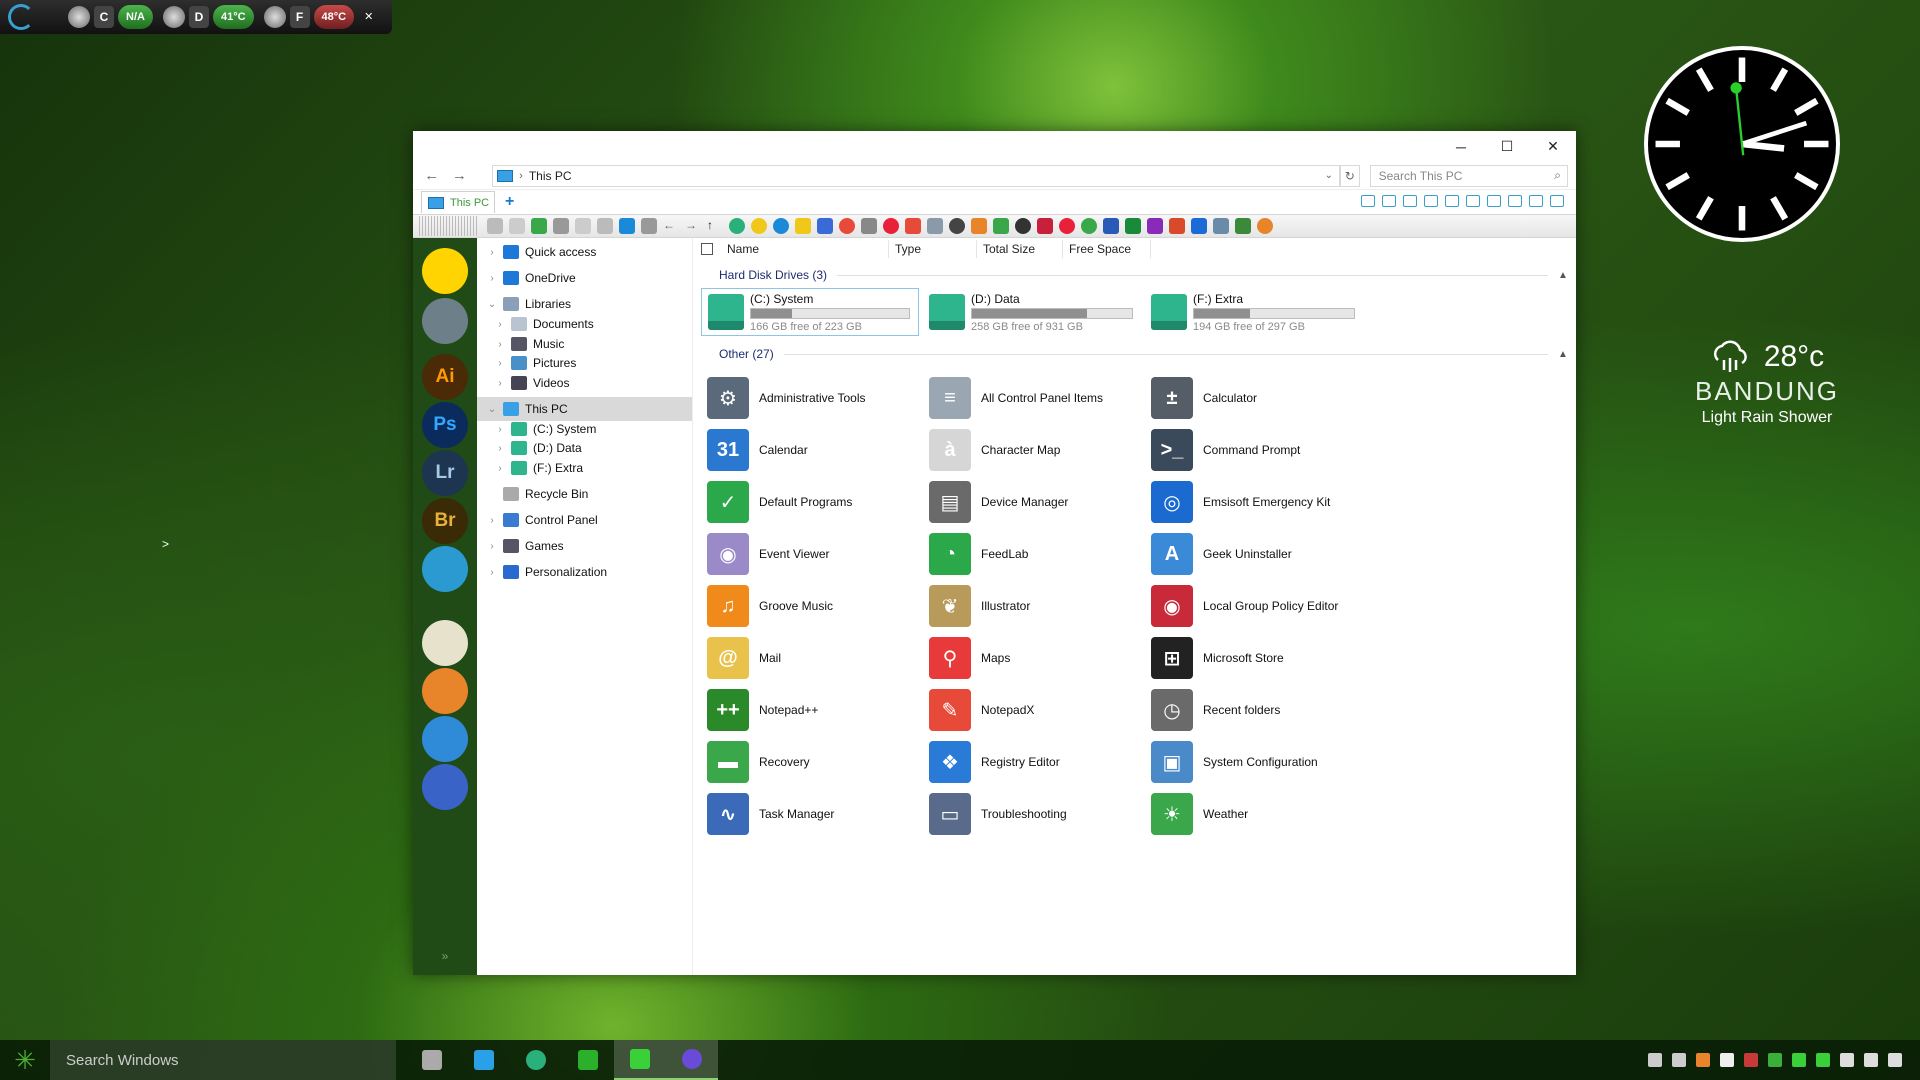 This screenshot has height=1080, width=1920. Describe the element at coordinates (1221, 226) in the screenshot. I see `monitor-icon` at that location.